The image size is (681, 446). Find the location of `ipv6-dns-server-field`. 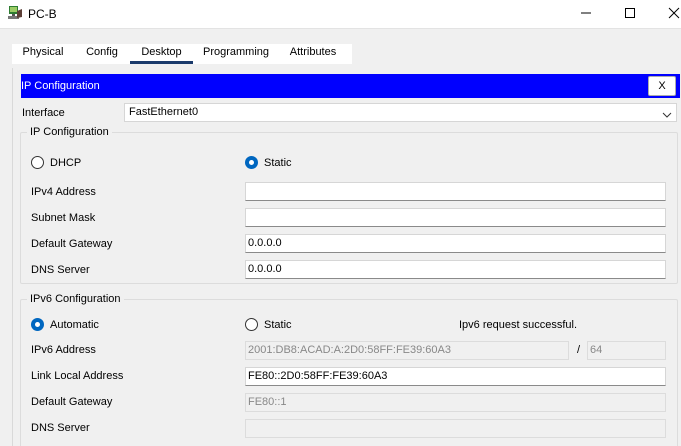

ipv6-dns-server-field is located at coordinates (455, 428).